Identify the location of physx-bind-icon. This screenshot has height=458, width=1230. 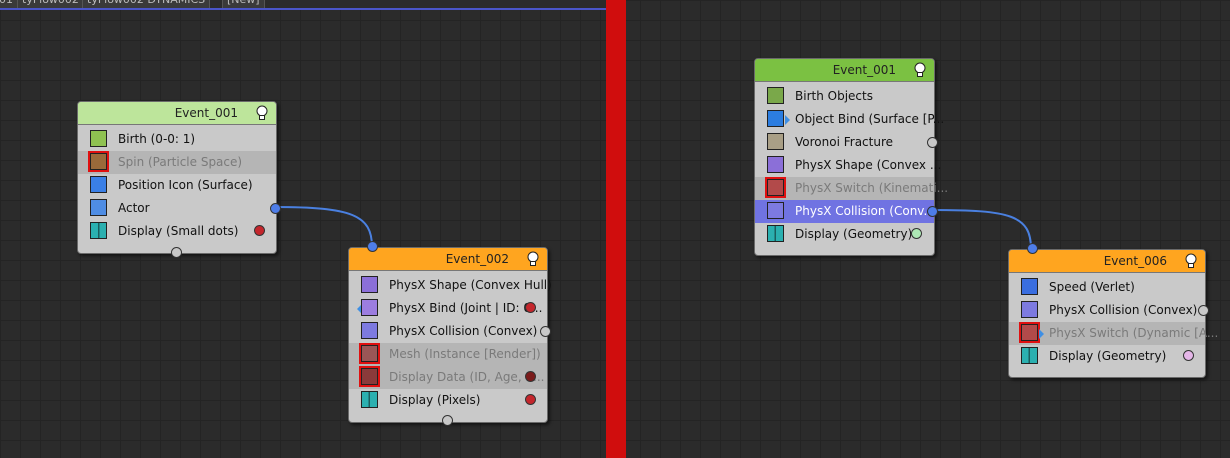
(369, 307).